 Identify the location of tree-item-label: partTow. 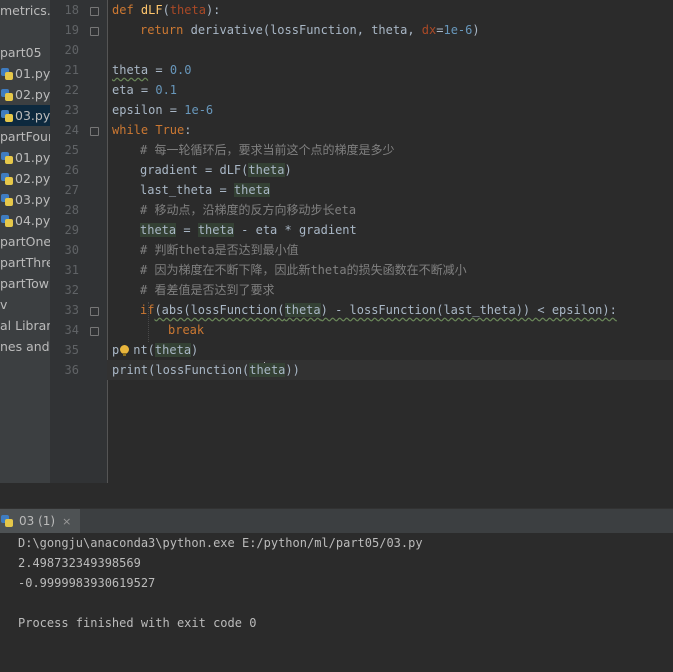
(25, 283).